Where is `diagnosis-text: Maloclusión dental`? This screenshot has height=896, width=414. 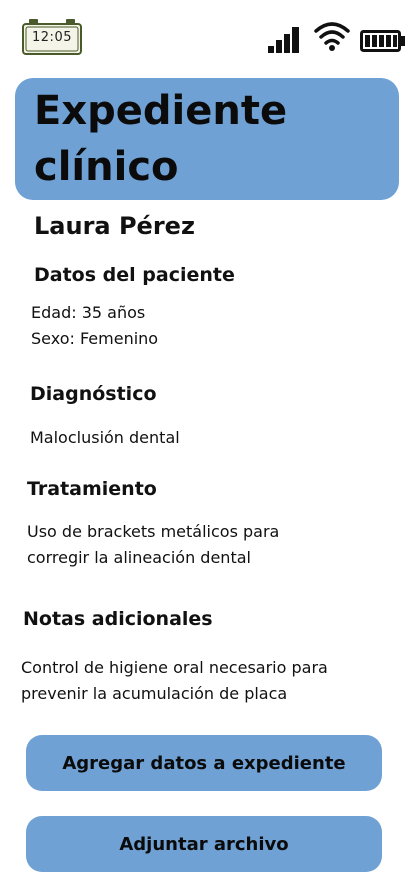 diagnosis-text: Maloclusión dental is located at coordinates (105, 438).